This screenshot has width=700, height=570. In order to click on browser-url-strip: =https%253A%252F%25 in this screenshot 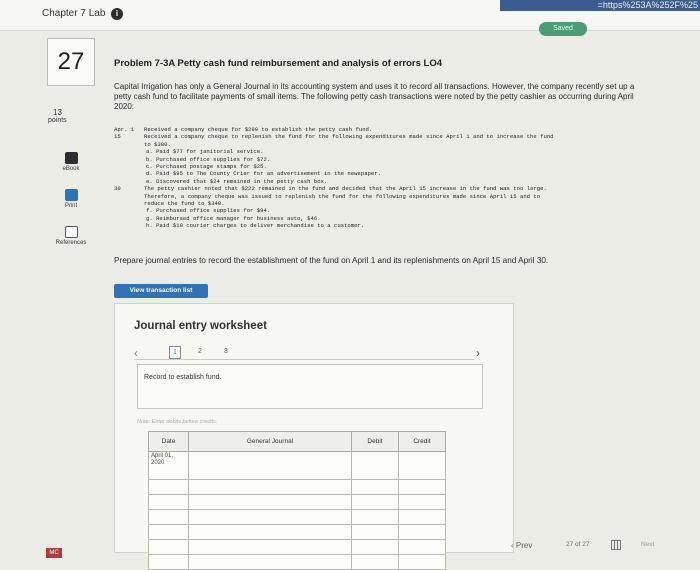, I will do `click(600, 5)`.